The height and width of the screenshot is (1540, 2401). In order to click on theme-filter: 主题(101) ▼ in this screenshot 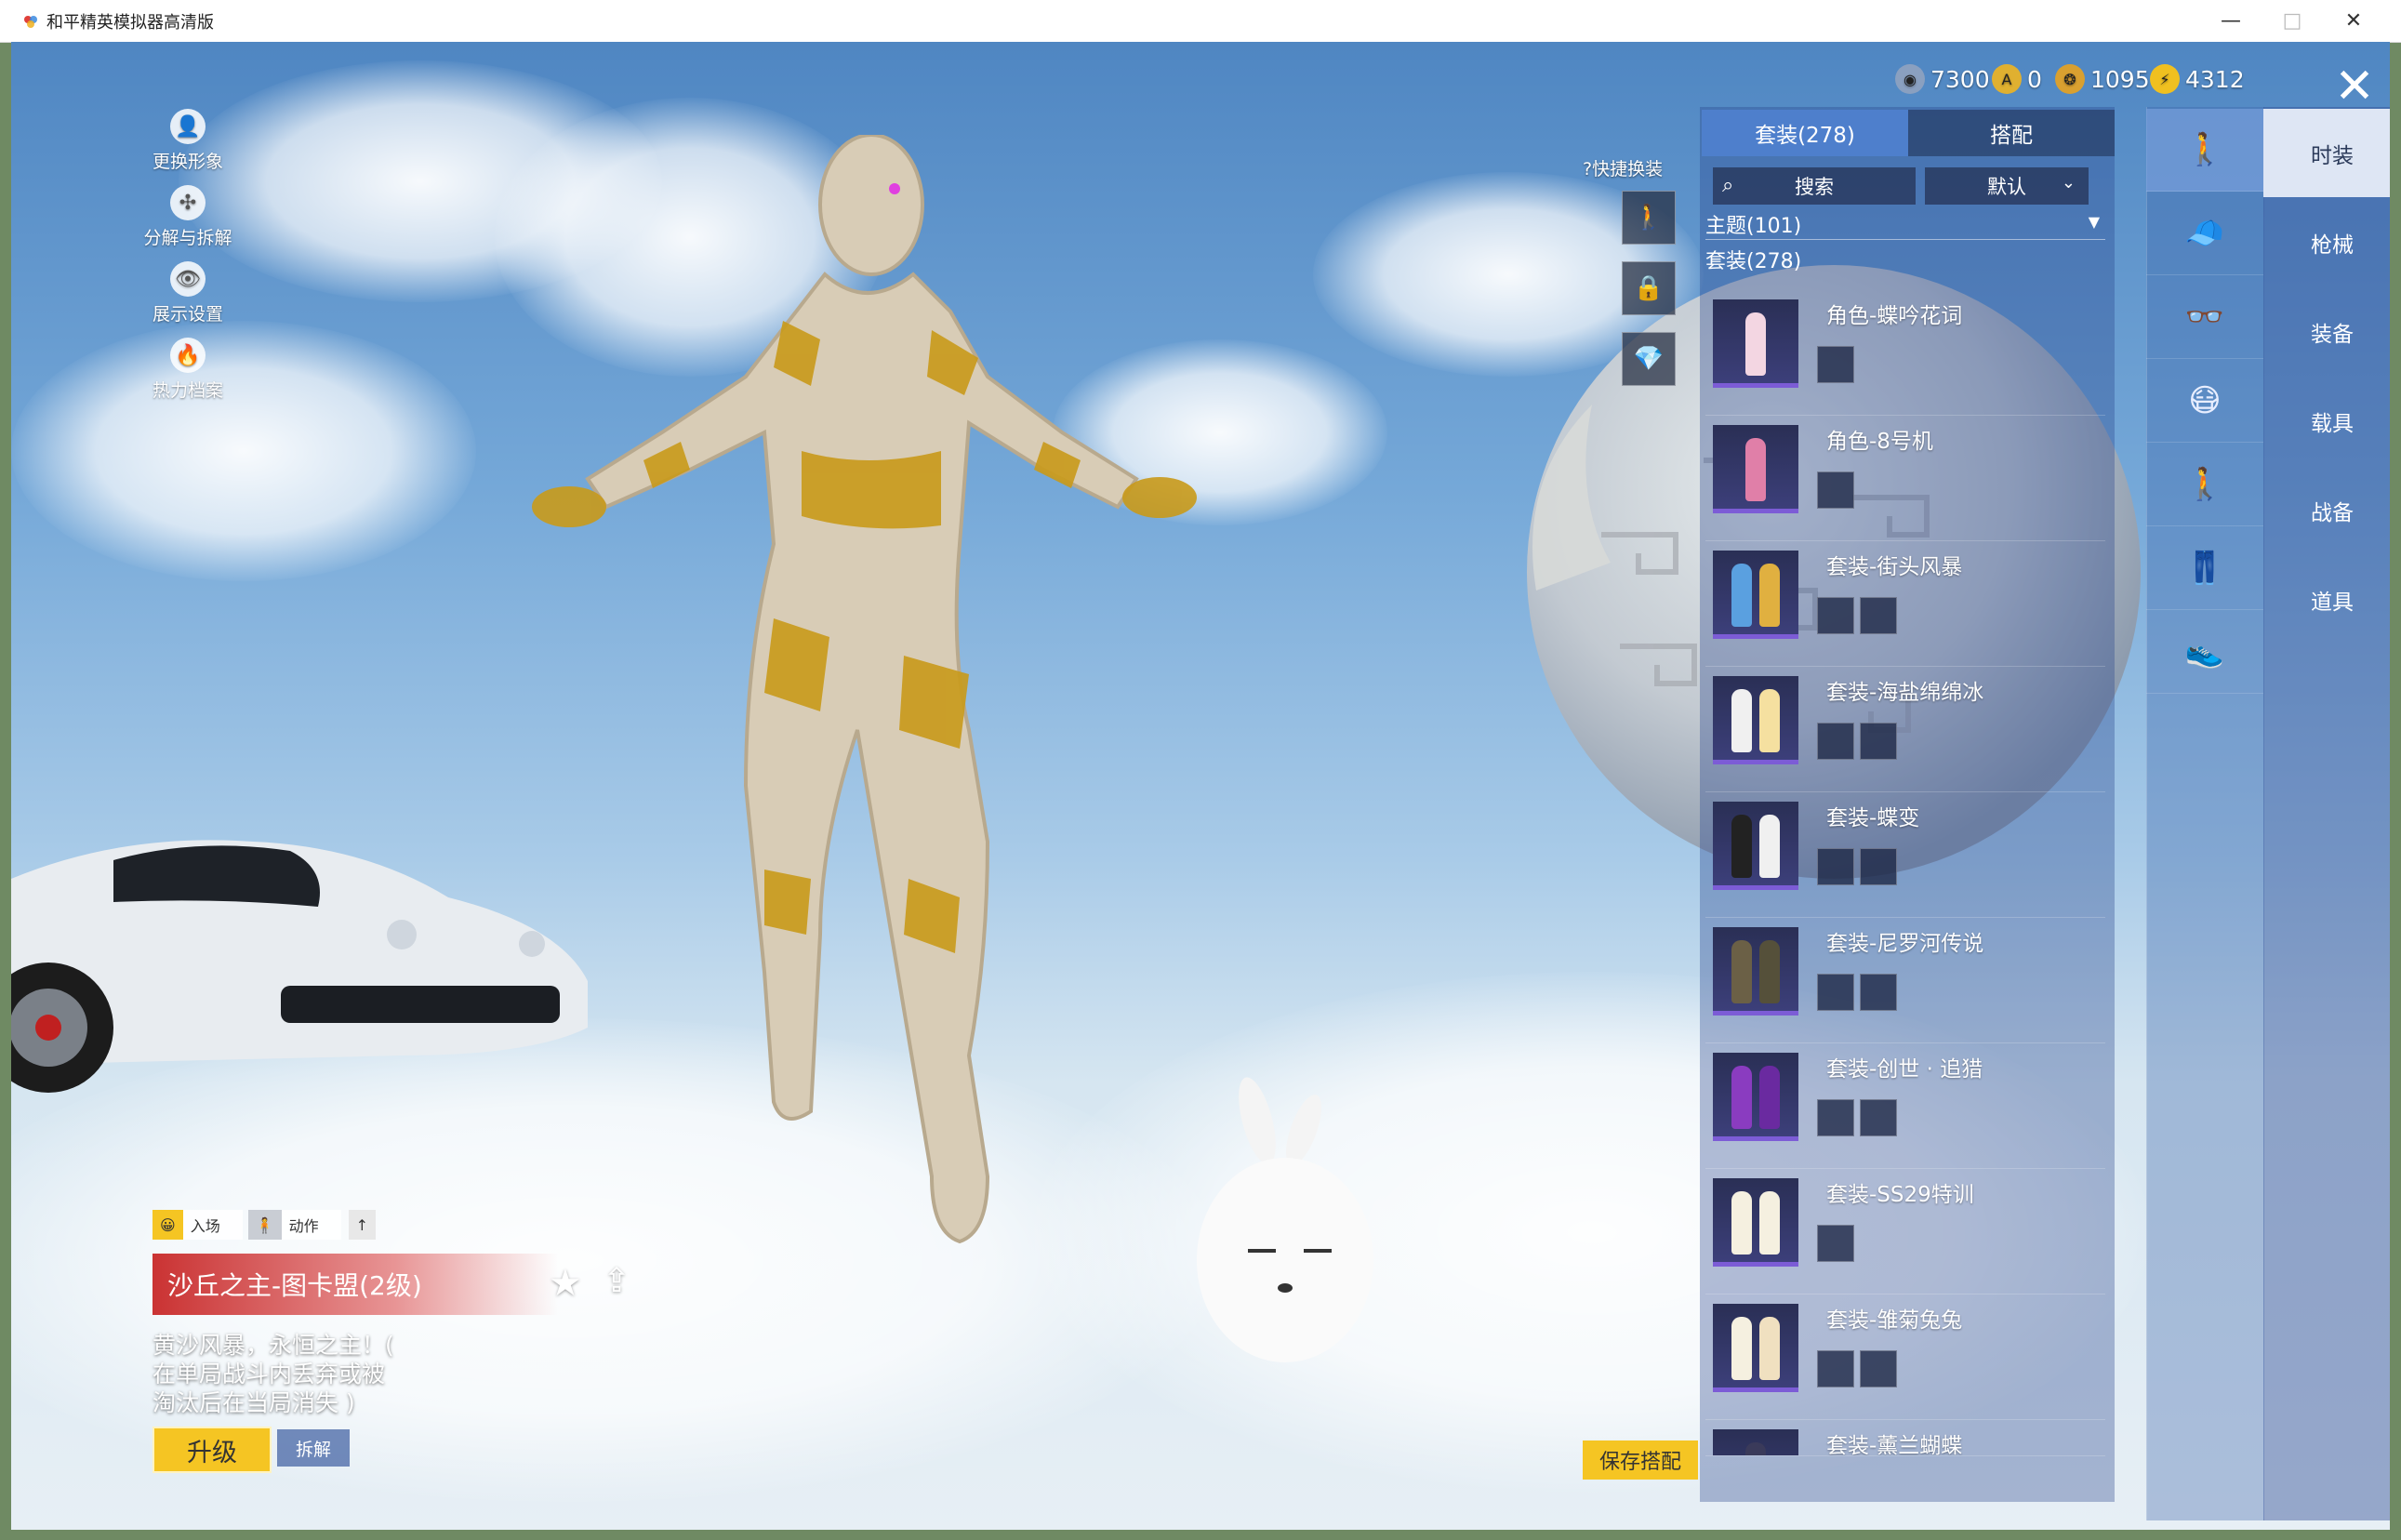, I will do `click(1905, 224)`.